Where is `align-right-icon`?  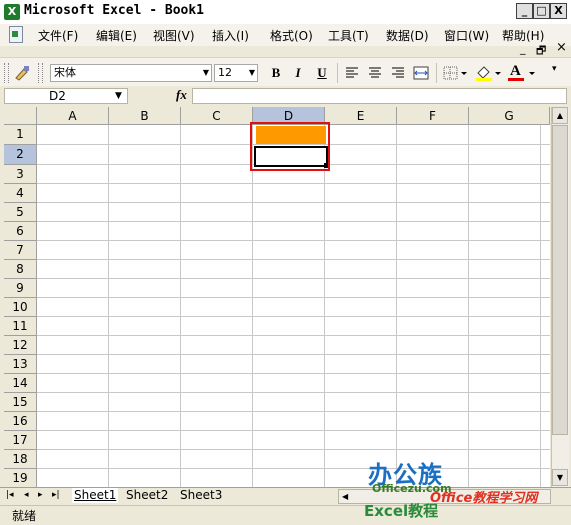
align-right-icon is located at coordinates (398, 73).